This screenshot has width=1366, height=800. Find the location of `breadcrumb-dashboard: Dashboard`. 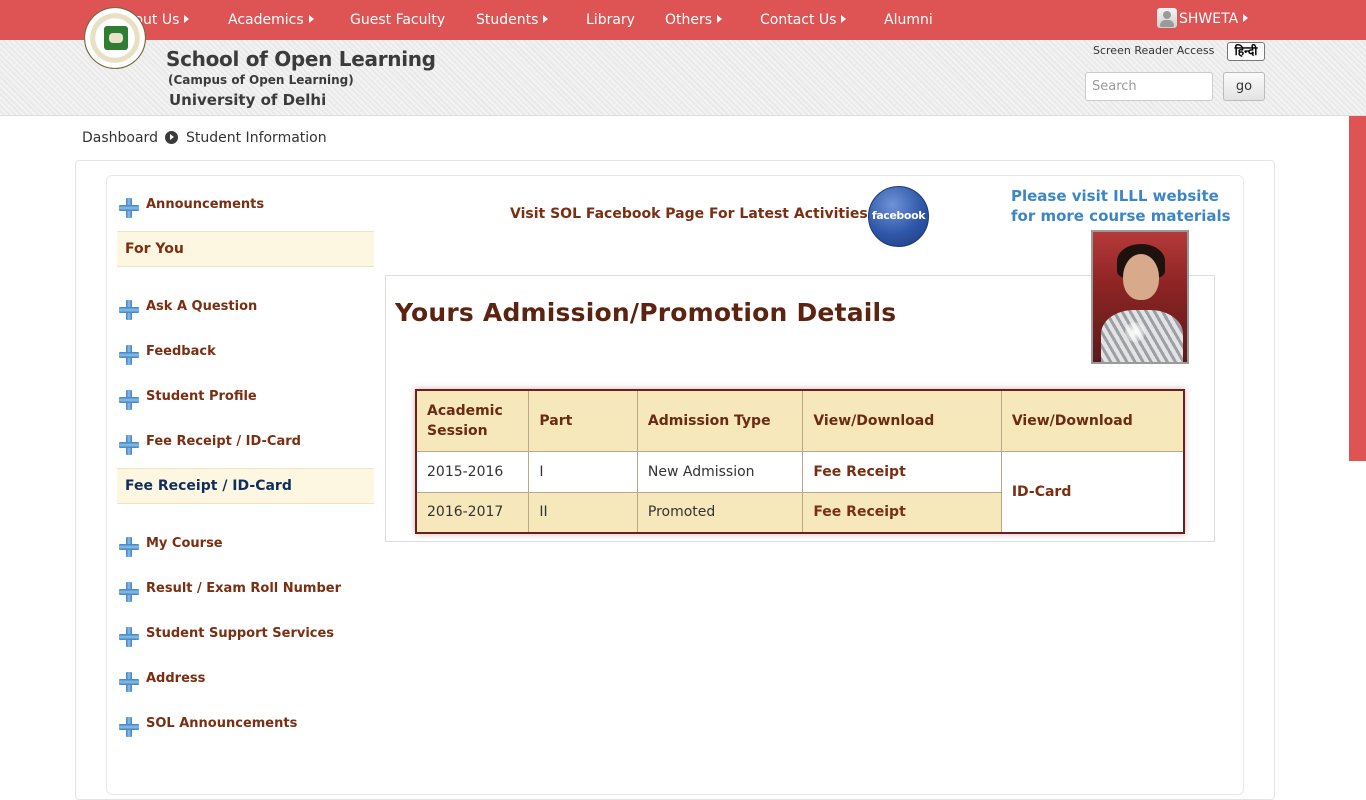

breadcrumb-dashboard: Dashboard is located at coordinates (120, 138).